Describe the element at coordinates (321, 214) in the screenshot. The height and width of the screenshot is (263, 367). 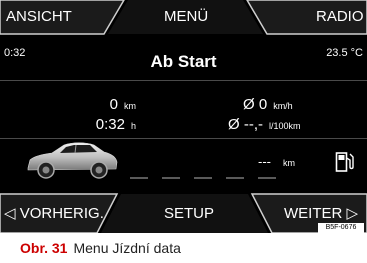
I see `next-button: WEITER ▷` at that location.